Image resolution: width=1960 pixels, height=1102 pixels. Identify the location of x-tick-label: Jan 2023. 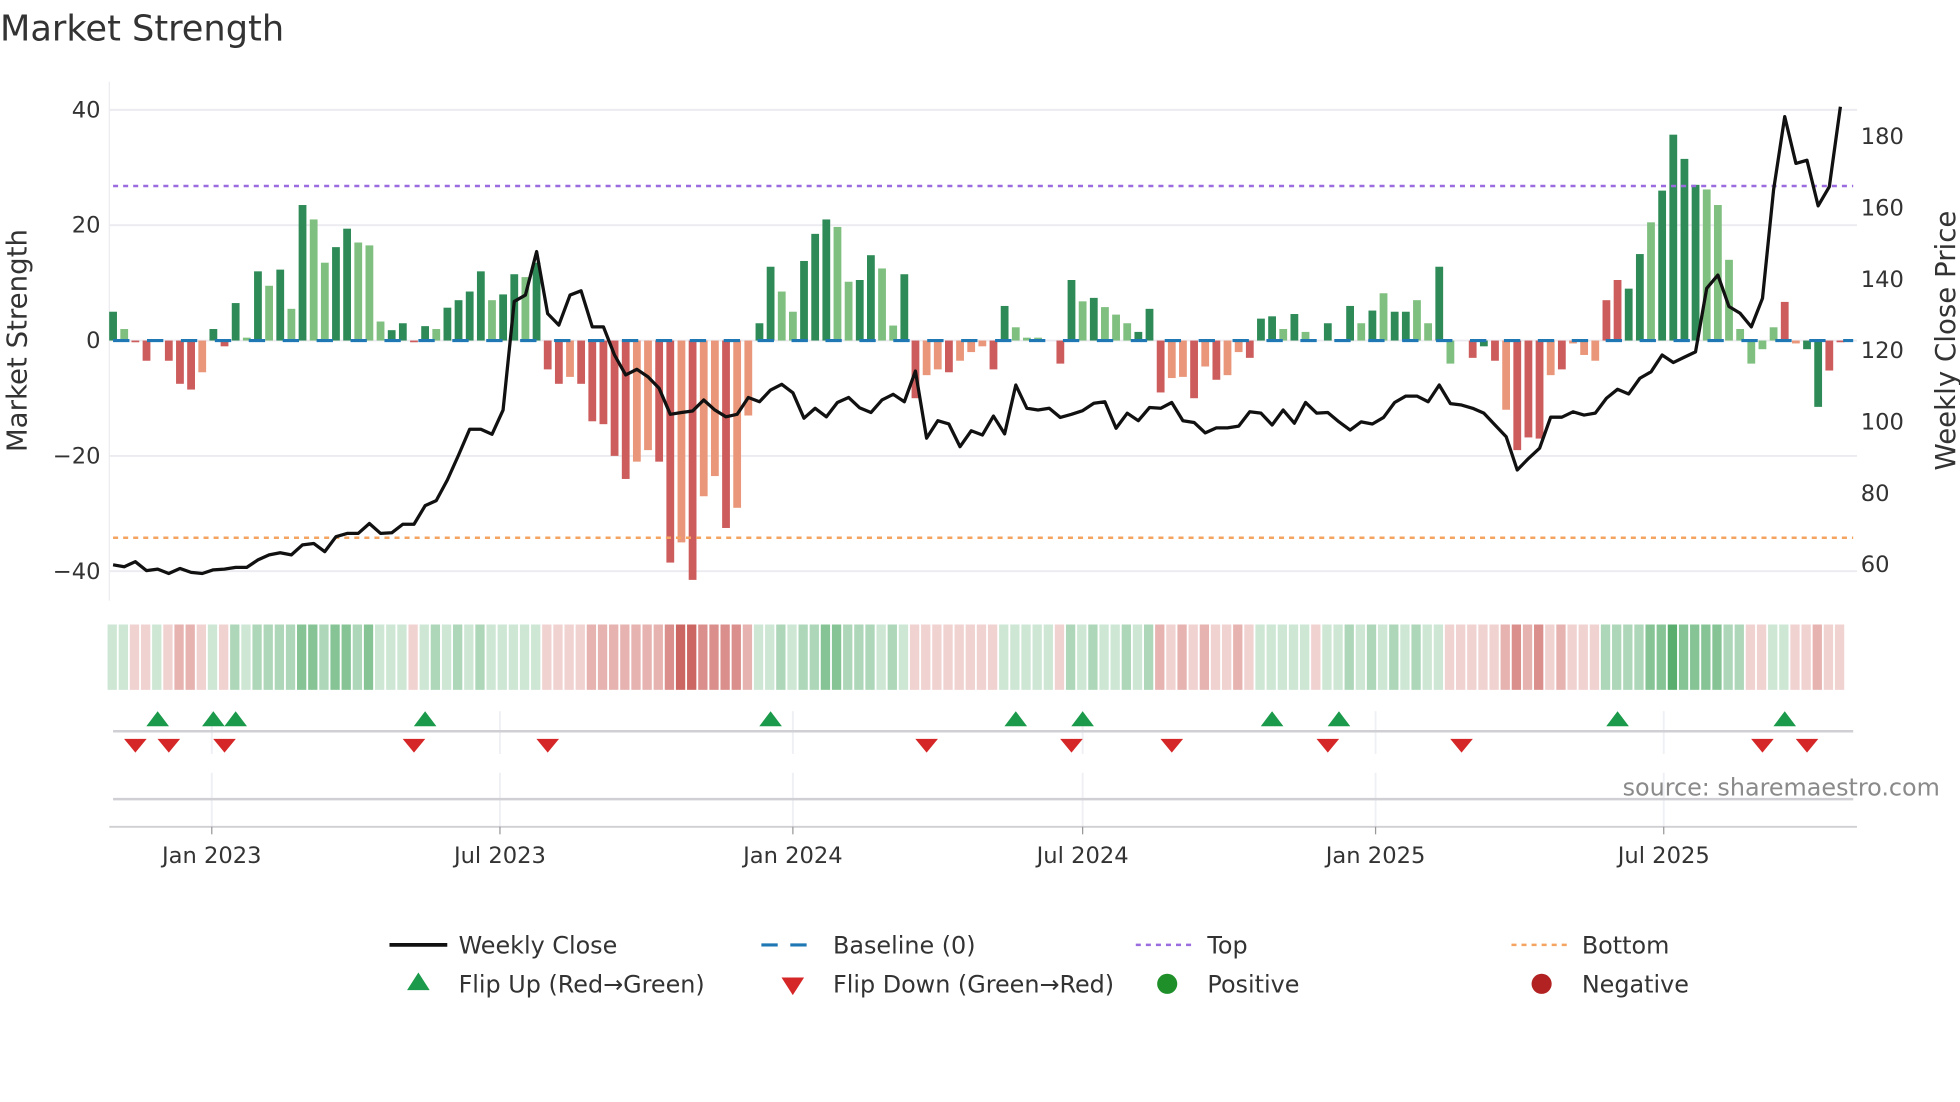
(211, 856).